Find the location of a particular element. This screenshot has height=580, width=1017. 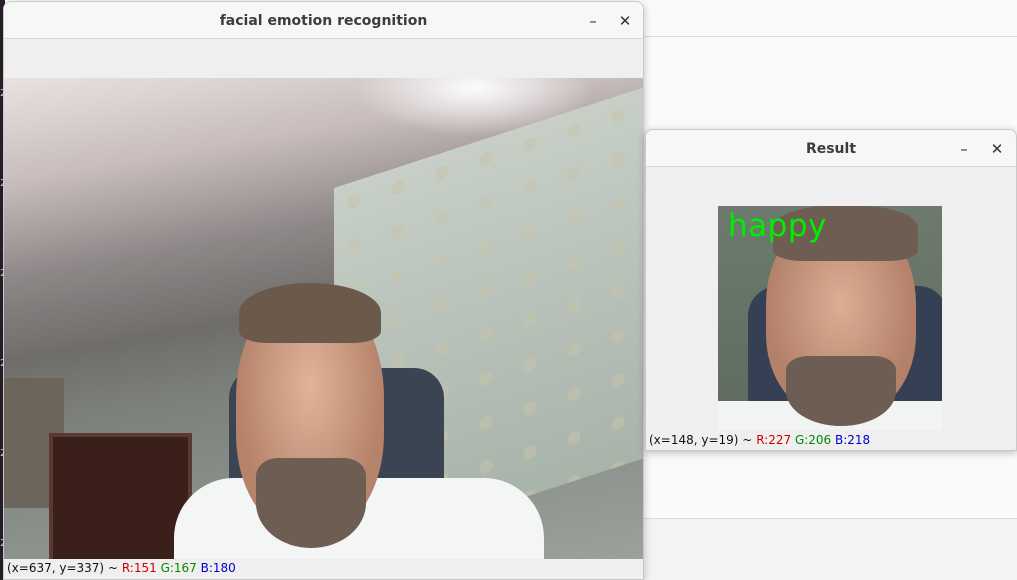

main-window-title: facial emotion recognition is located at coordinates (323, 21).